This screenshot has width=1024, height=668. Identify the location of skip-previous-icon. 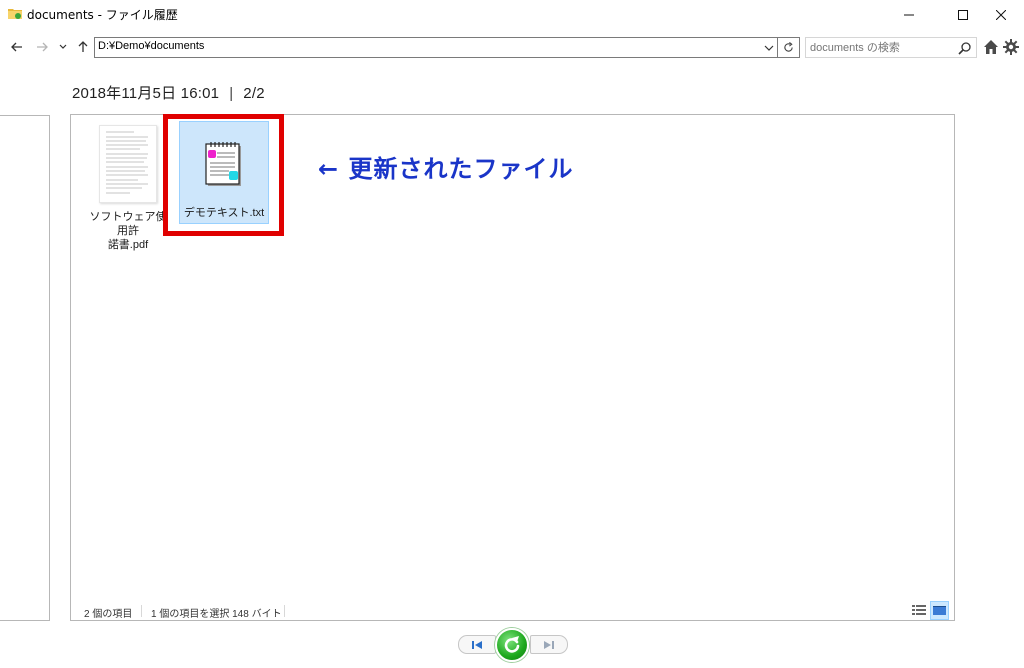
(477, 644).